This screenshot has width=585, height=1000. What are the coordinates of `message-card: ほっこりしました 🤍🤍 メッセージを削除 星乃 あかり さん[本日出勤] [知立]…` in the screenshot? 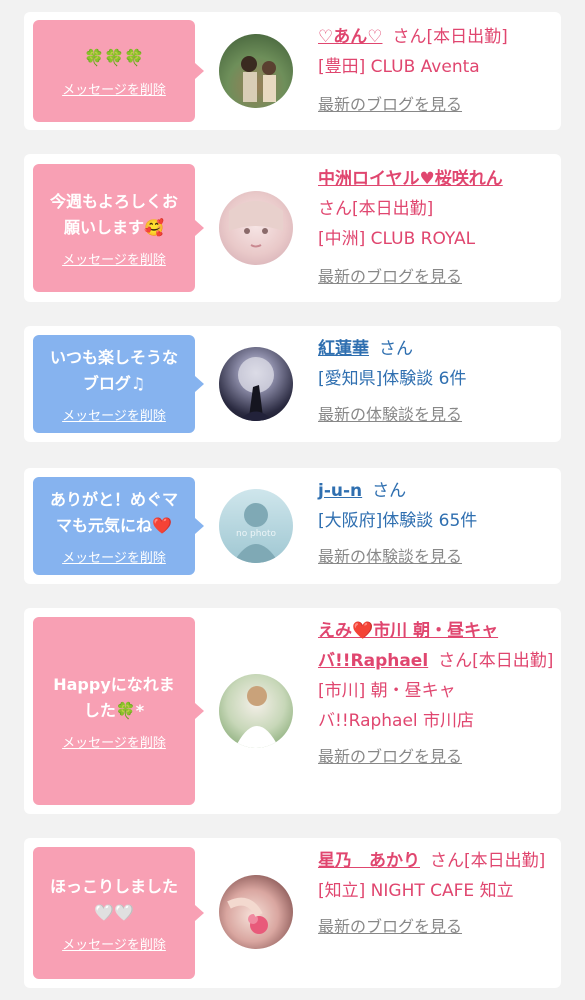 It's located at (292, 913).